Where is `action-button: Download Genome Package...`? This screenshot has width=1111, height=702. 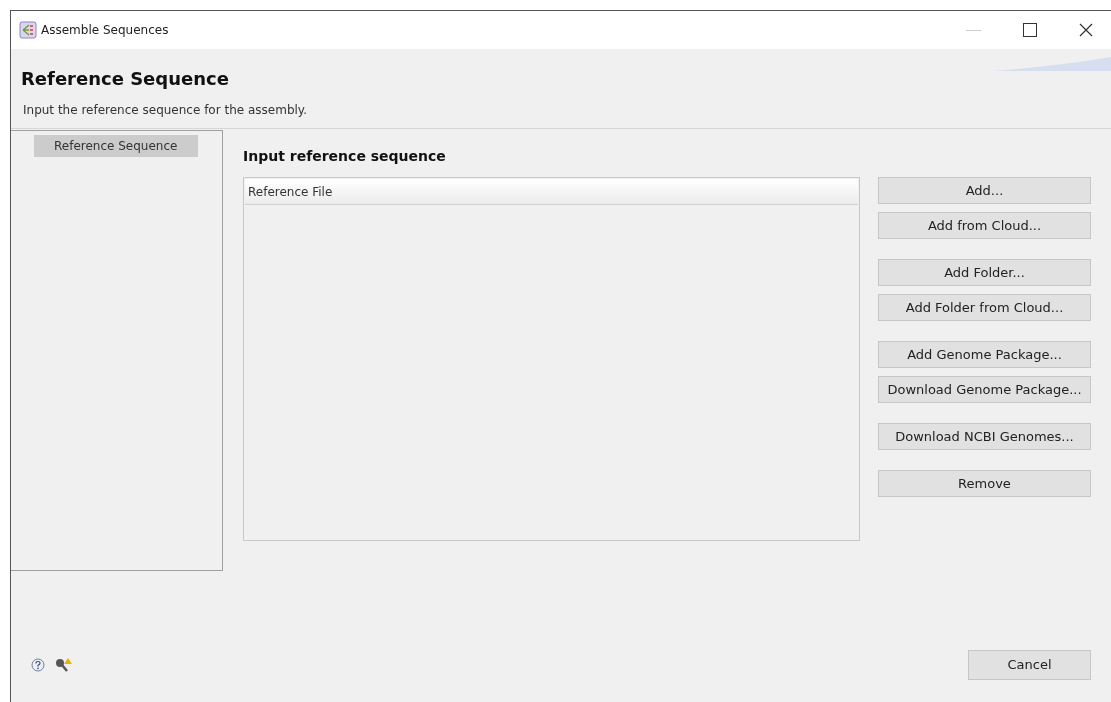
action-button: Download Genome Package... is located at coordinates (984, 389).